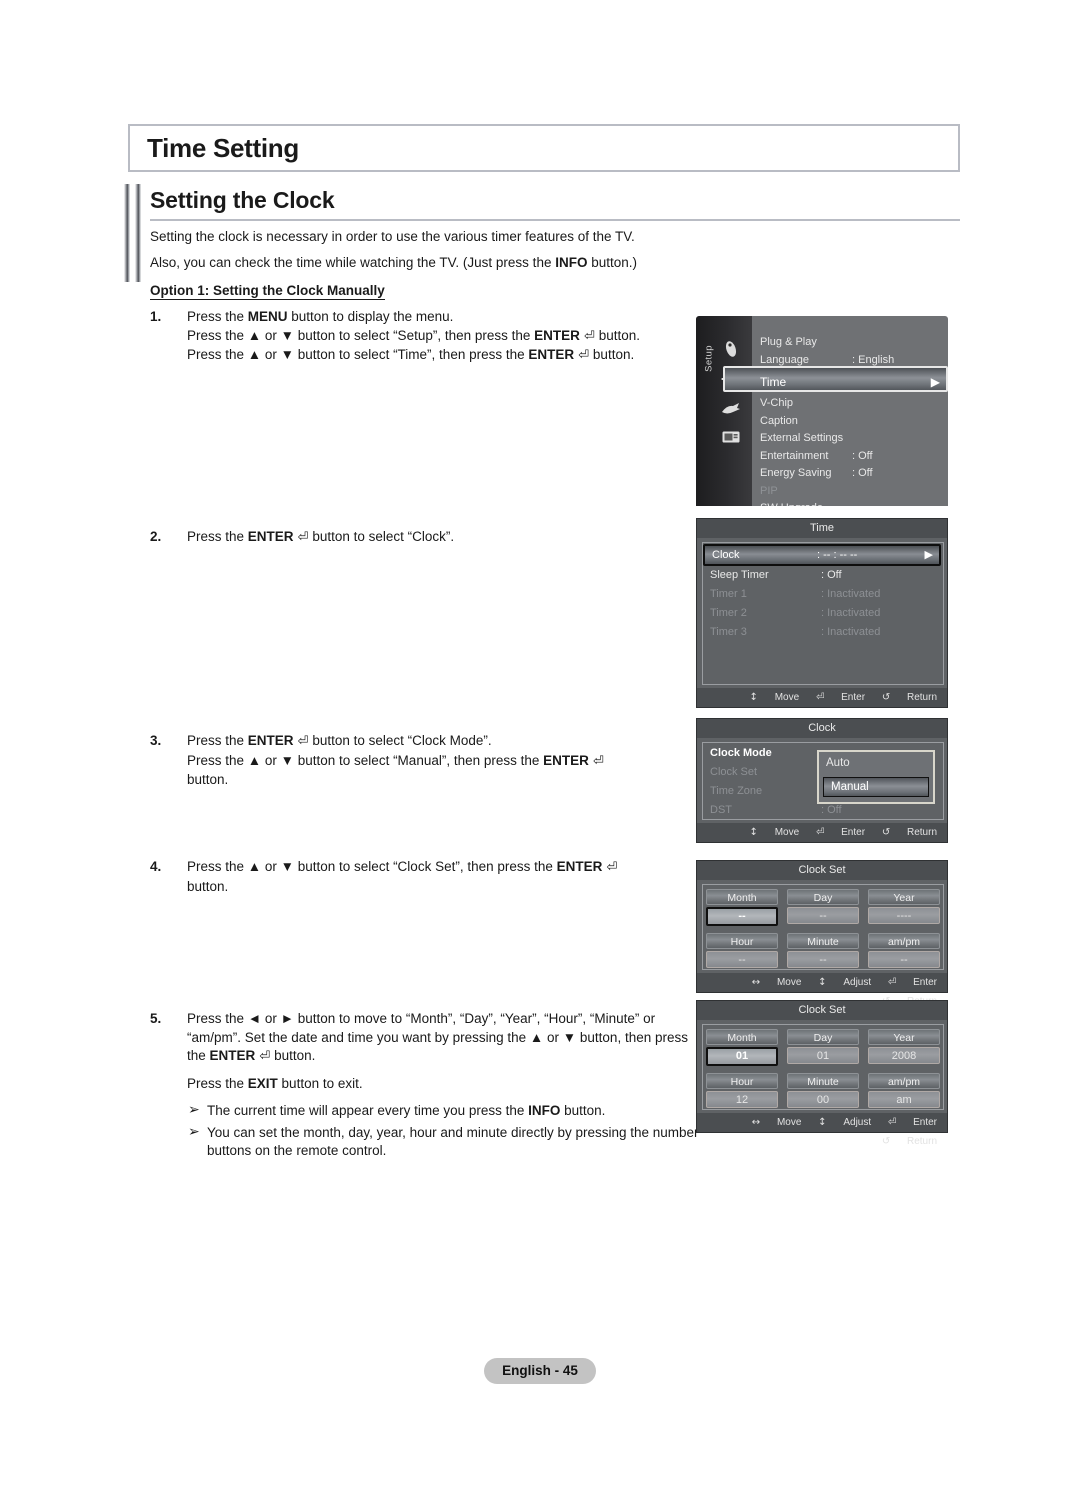  What do you see at coordinates (850, 404) in the screenshot?
I see `menu-item-v-chip: V-Chip` at bounding box center [850, 404].